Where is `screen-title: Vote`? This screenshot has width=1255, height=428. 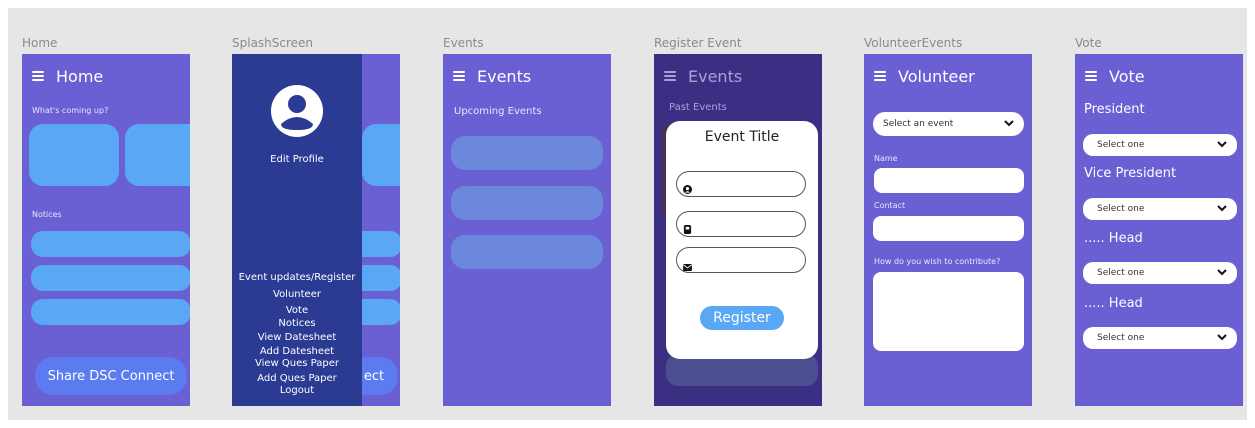 screen-title: Vote is located at coordinates (1127, 76).